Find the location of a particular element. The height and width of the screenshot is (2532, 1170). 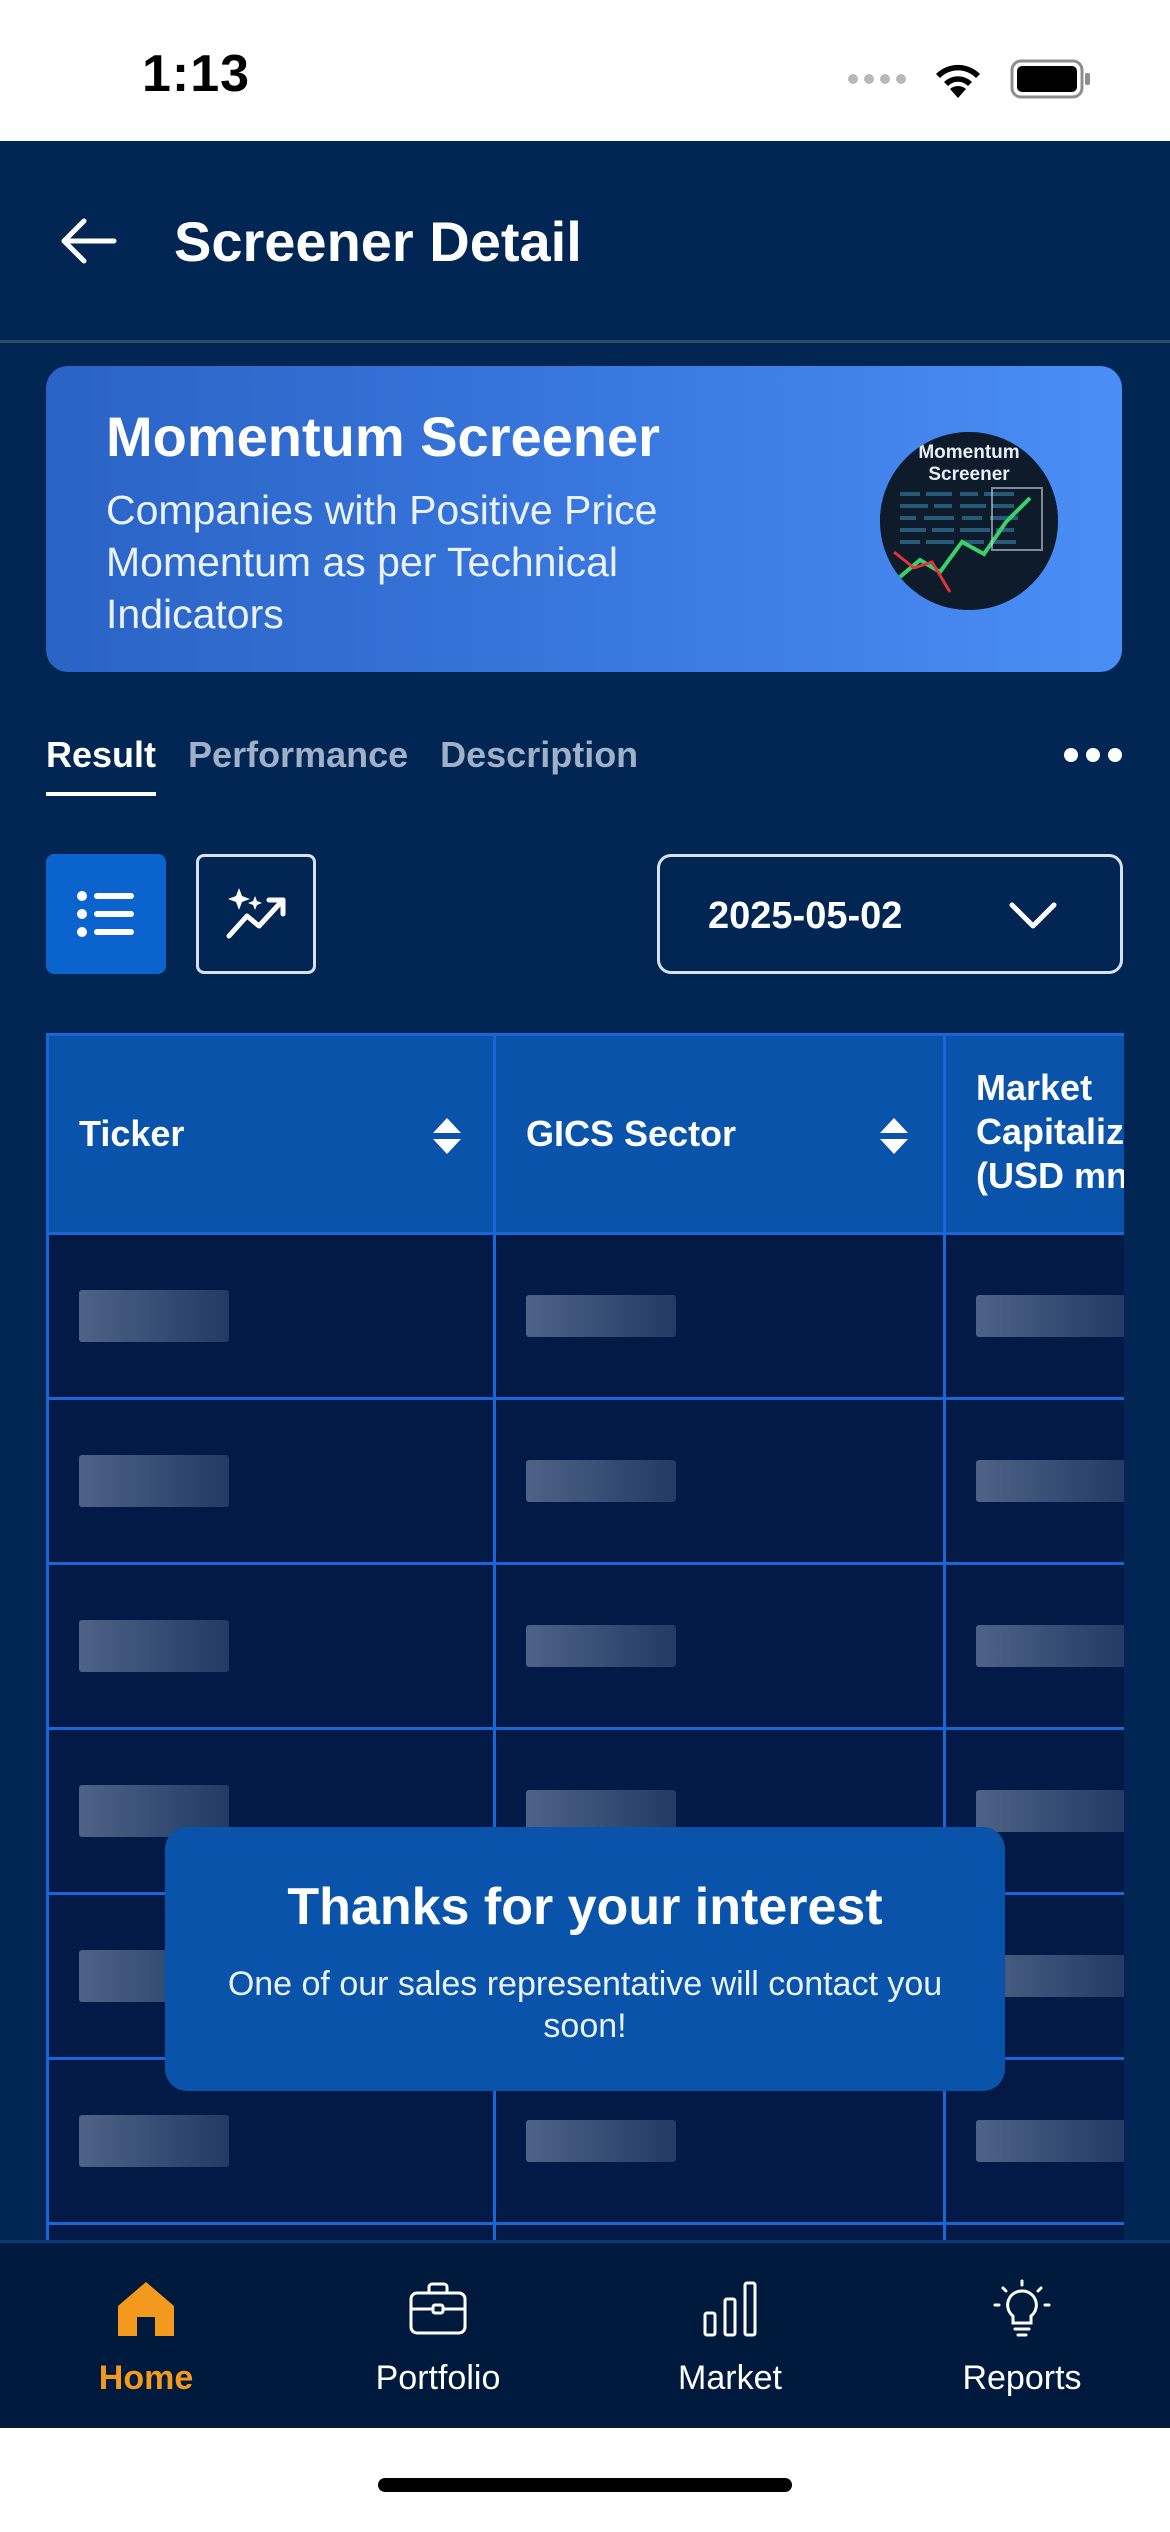

nav-label: Portfolio is located at coordinates (438, 2378).